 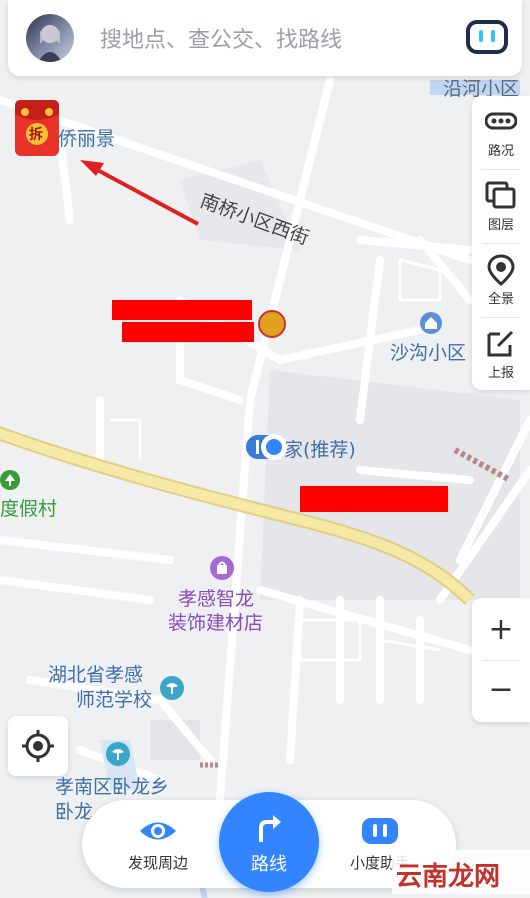 I want to click on user-avatar, so click(x=50, y=38).